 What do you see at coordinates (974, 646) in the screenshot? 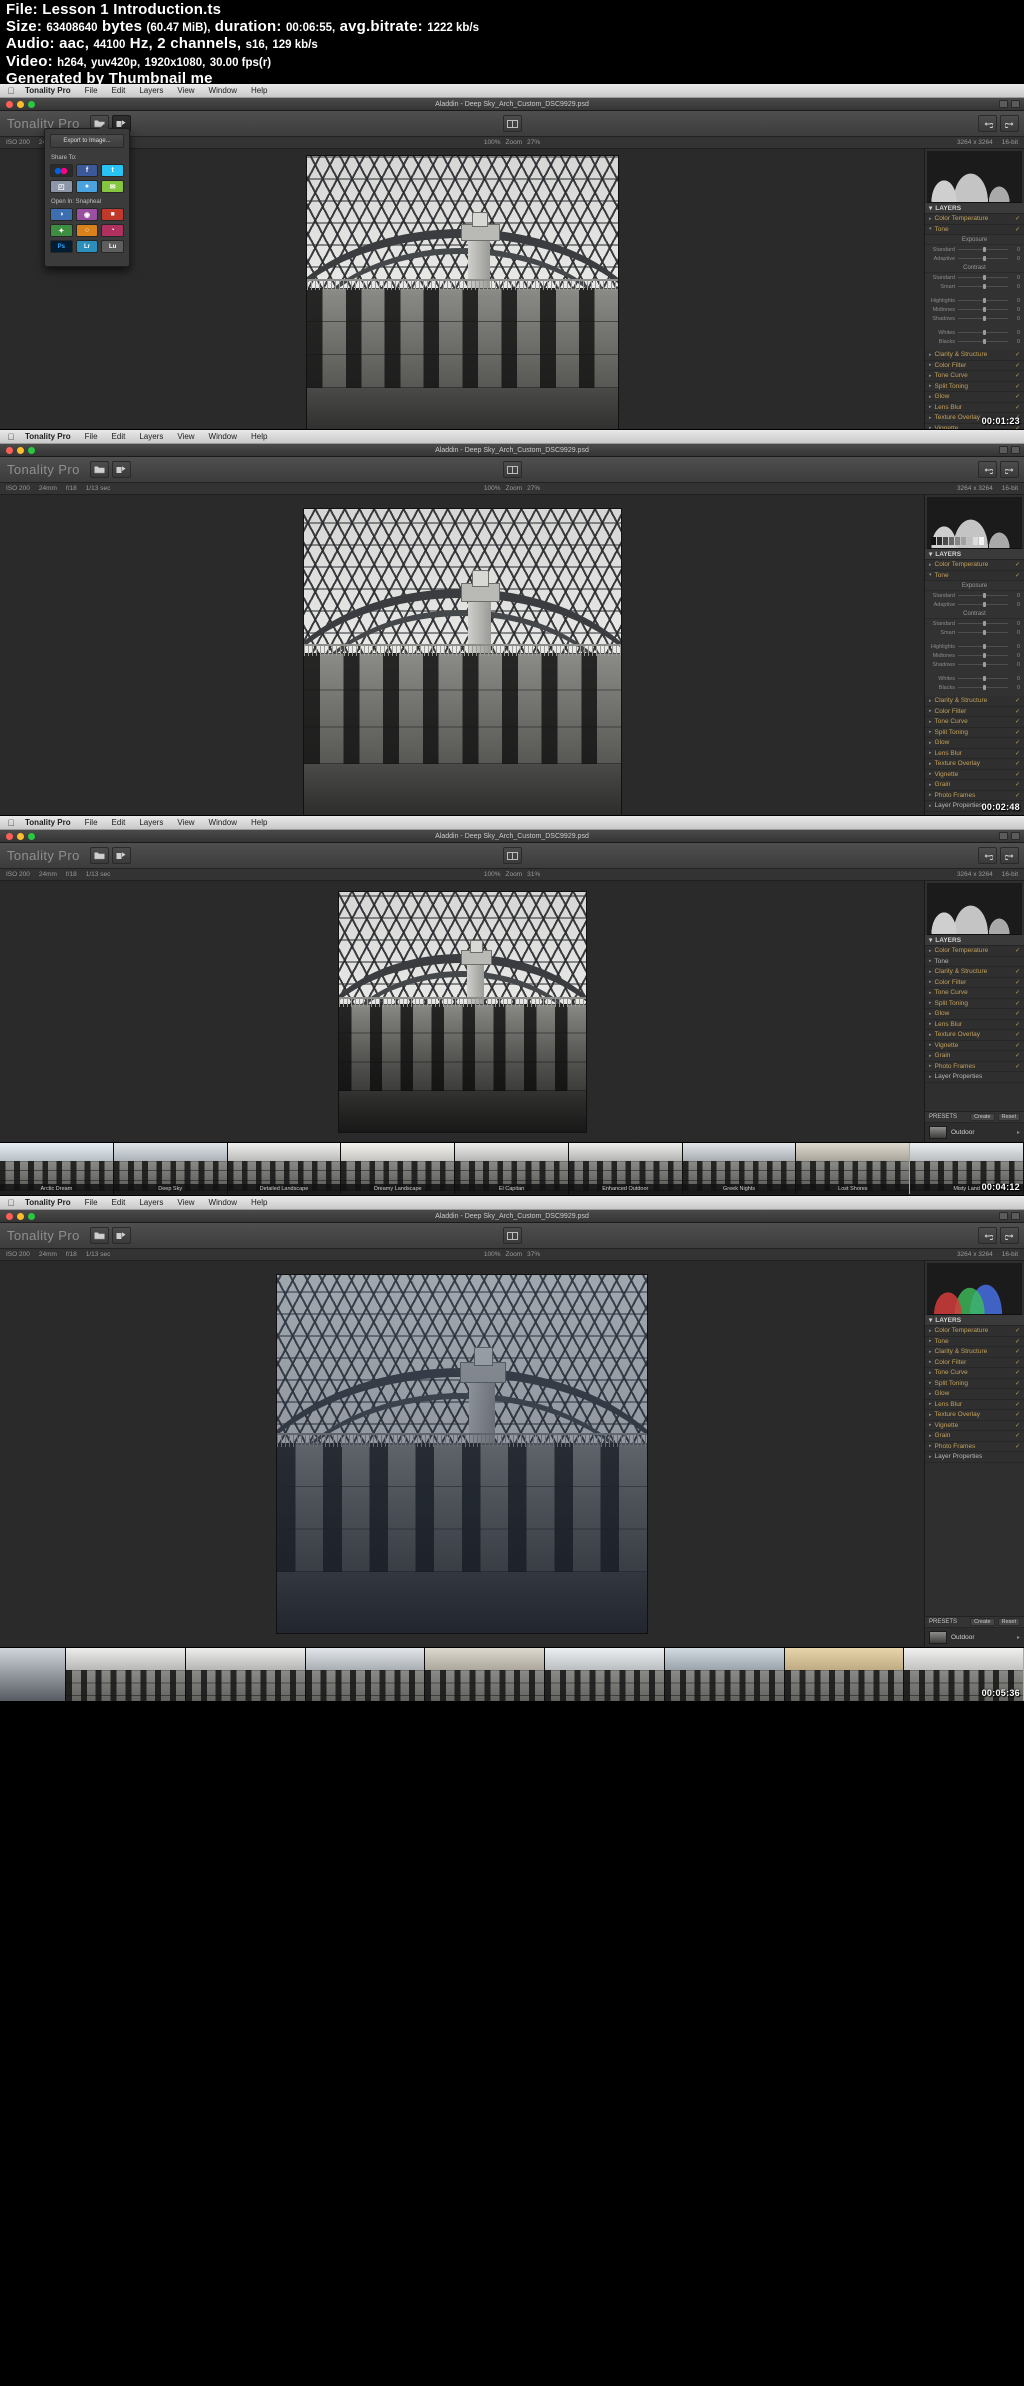
I see `slider-highlights: Highlights 0` at bounding box center [974, 646].